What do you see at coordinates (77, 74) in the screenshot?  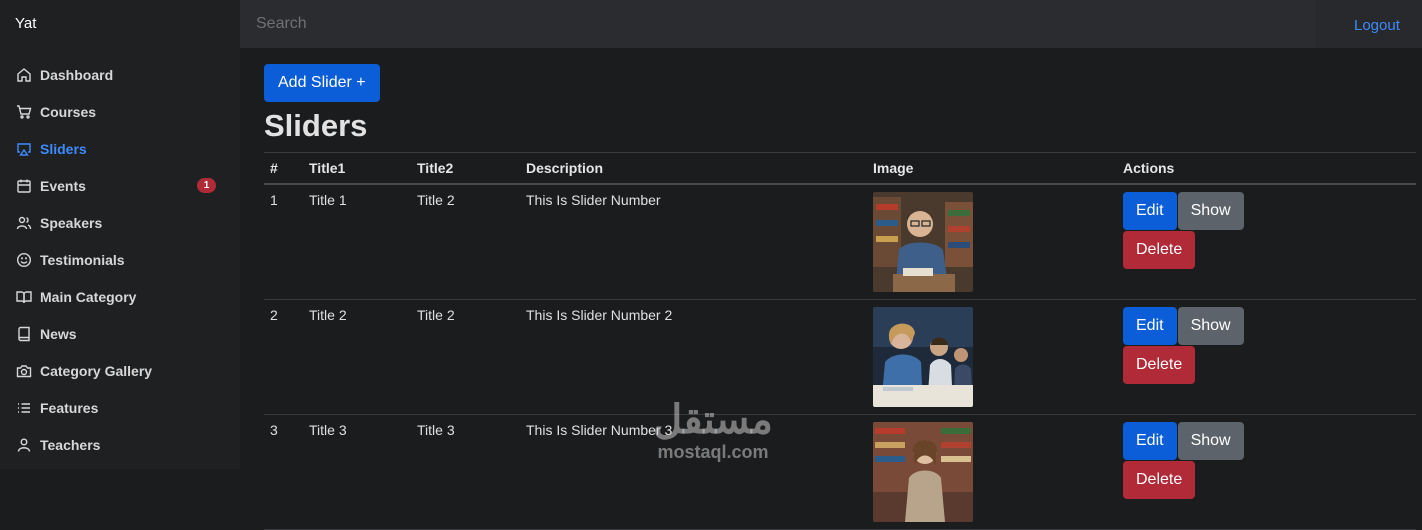 I see `sidebar-item-label: Dashboard` at bounding box center [77, 74].